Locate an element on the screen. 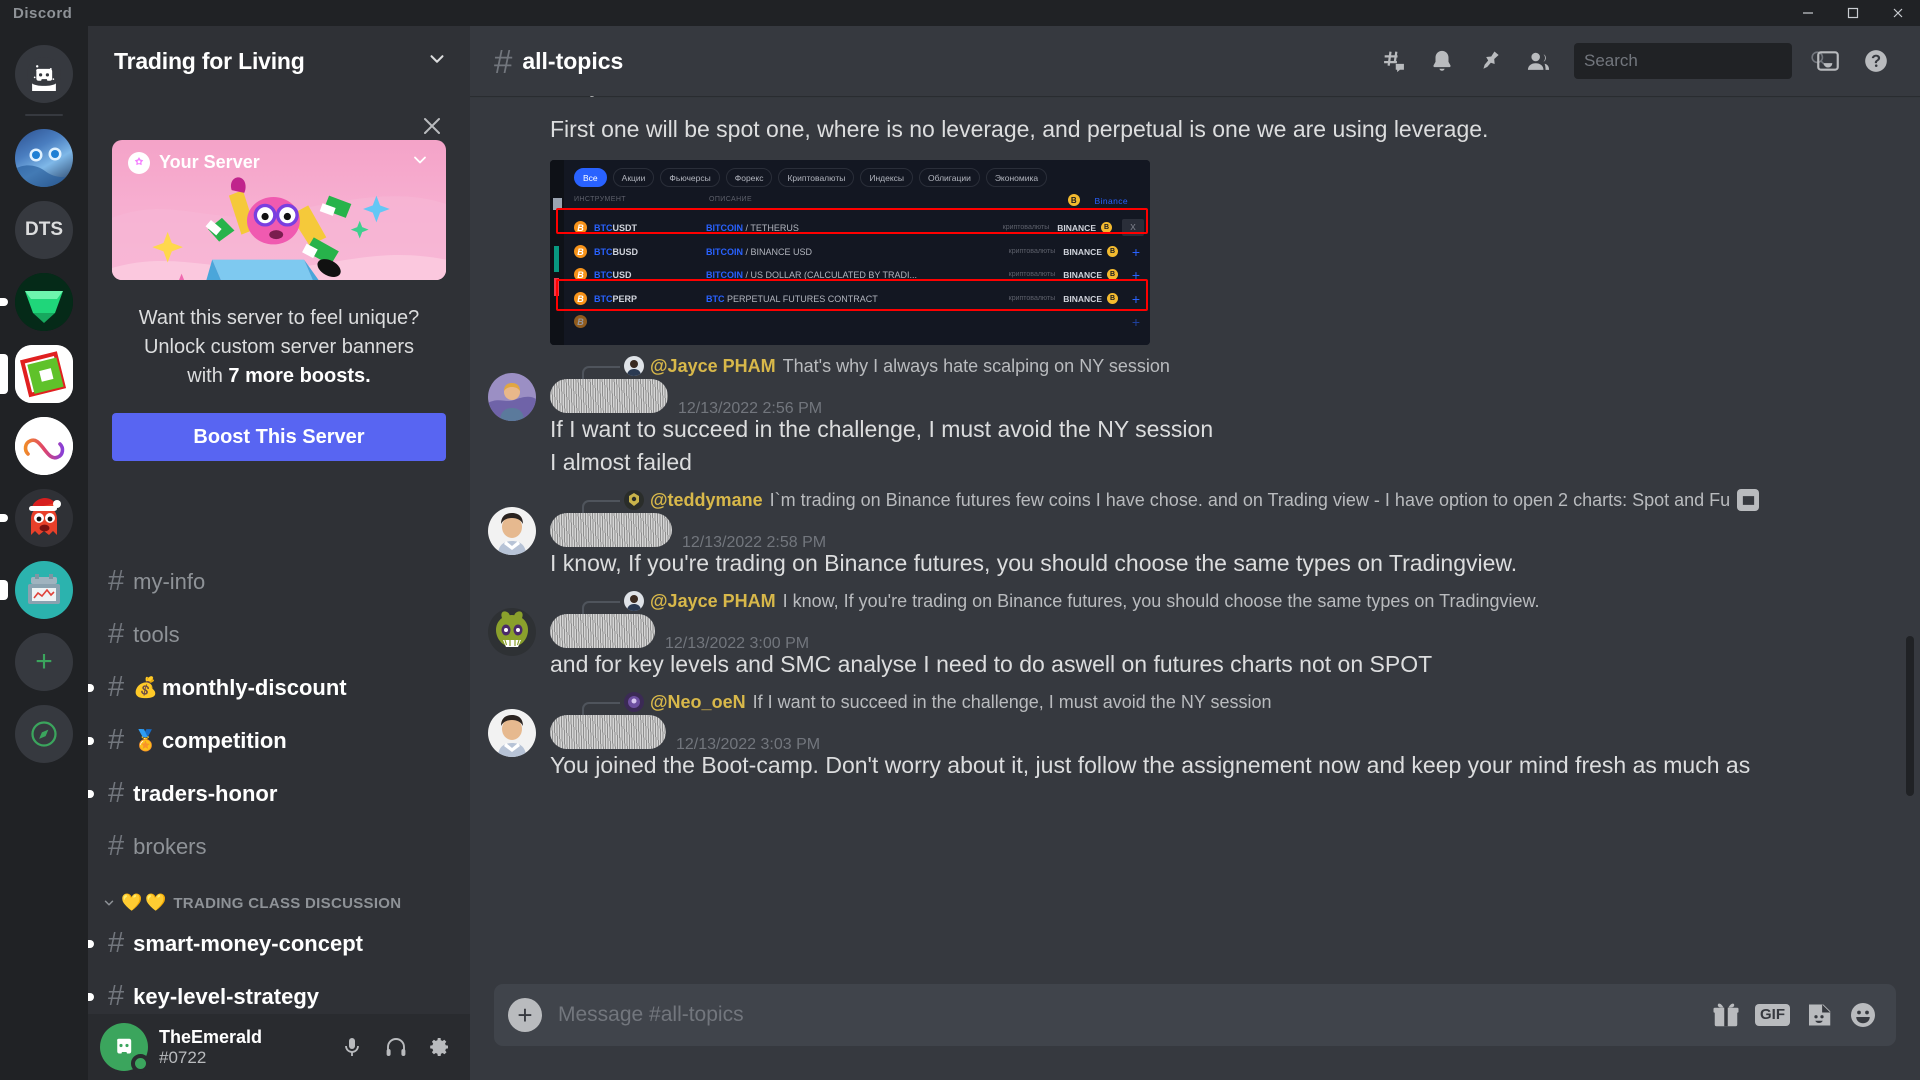 The width and height of the screenshot is (1920, 1080). tv-exchange: BINANCE is located at coordinates (1082, 274).